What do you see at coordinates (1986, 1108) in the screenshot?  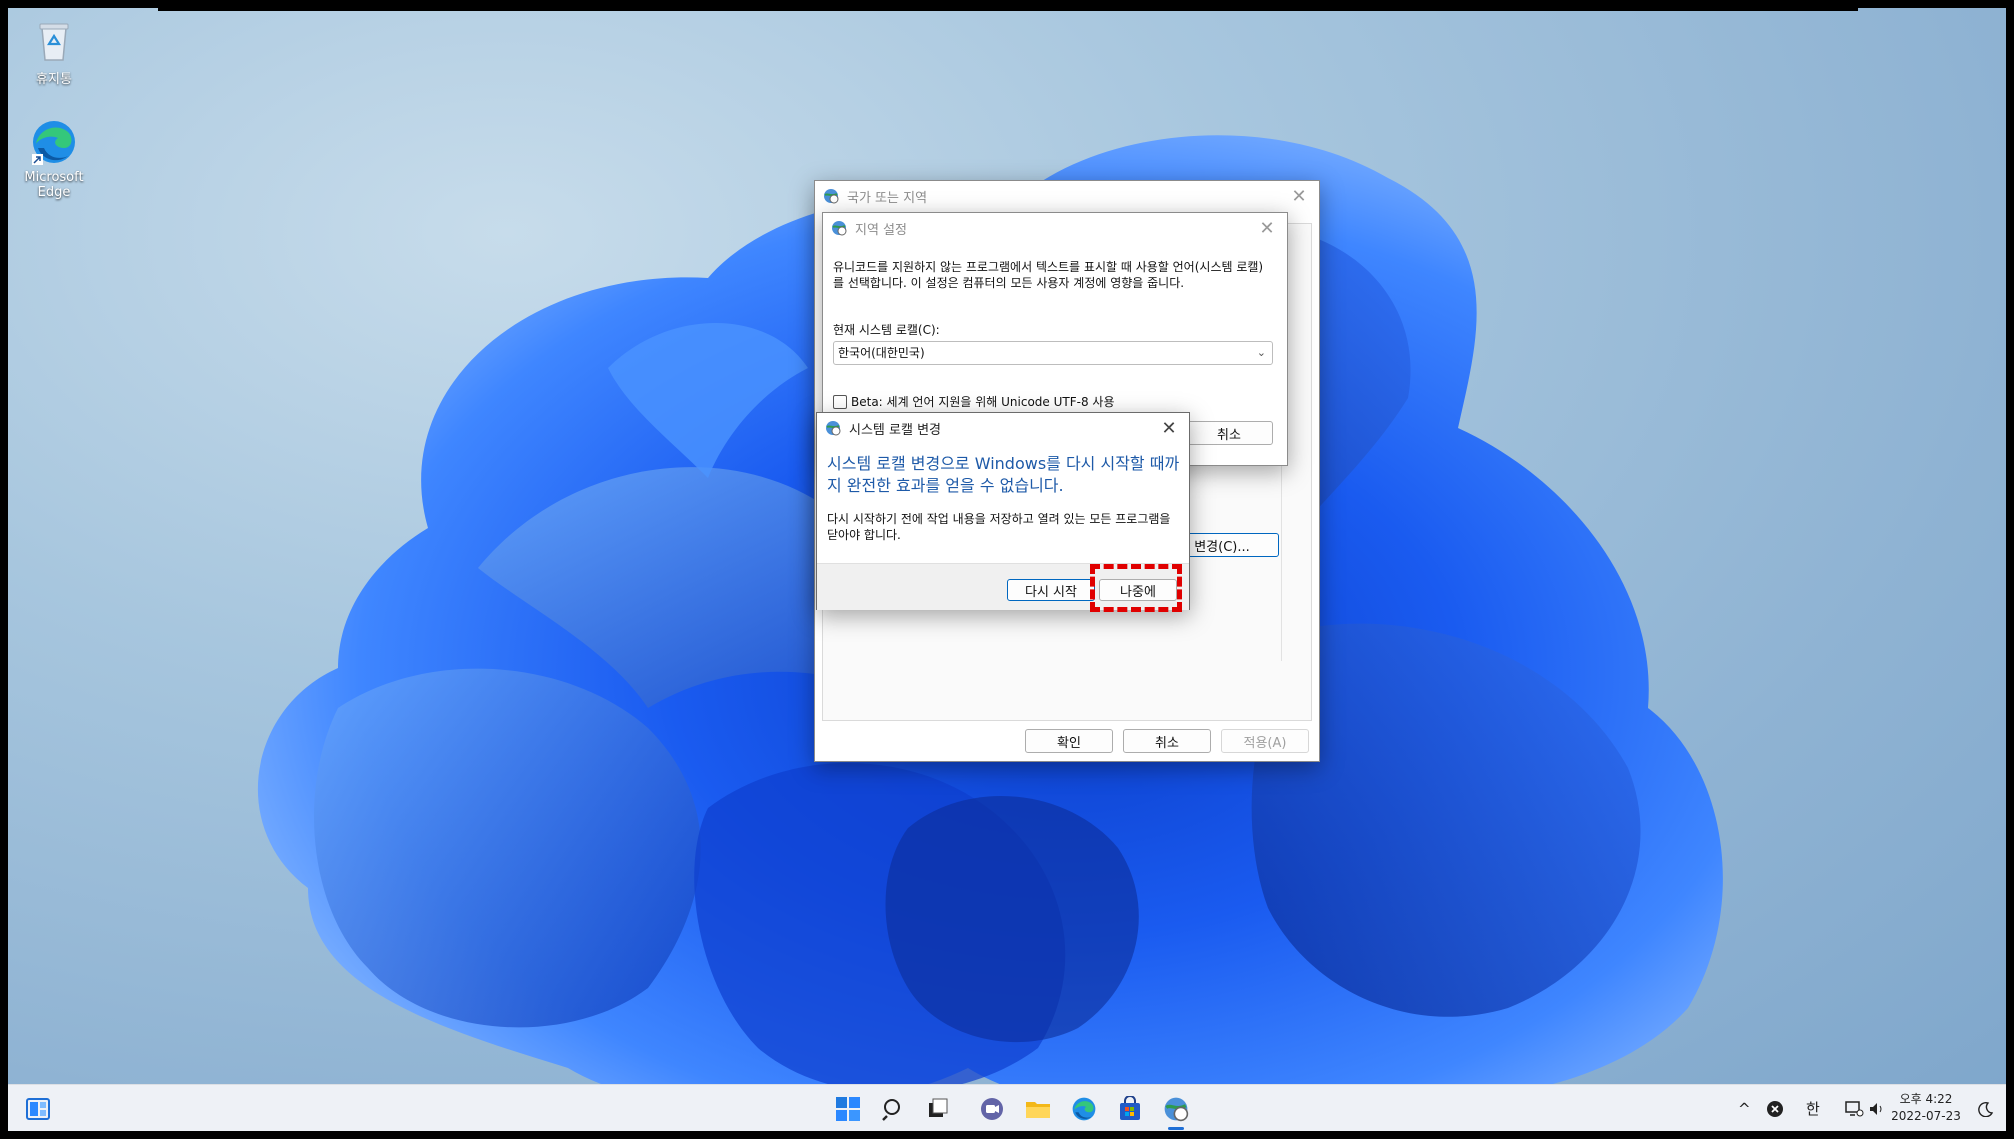 I see `focus-assist-moon-icon` at bounding box center [1986, 1108].